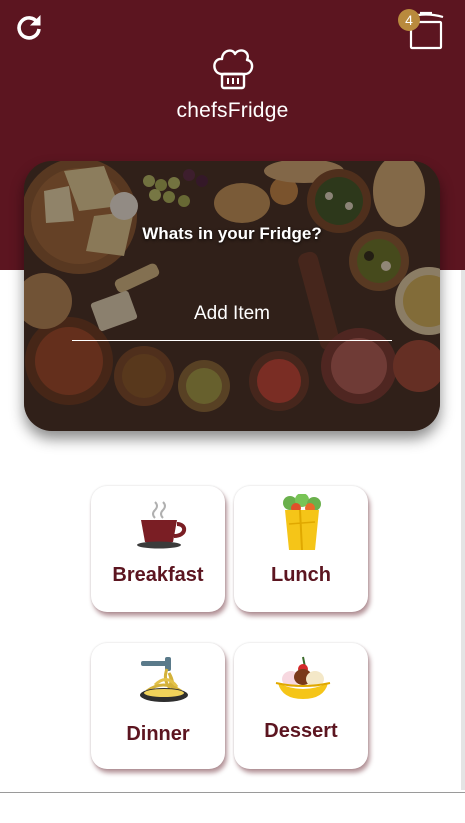  Describe the element at coordinates (423, 29) in the screenshot. I see `cooking-pot-button: 4` at that location.